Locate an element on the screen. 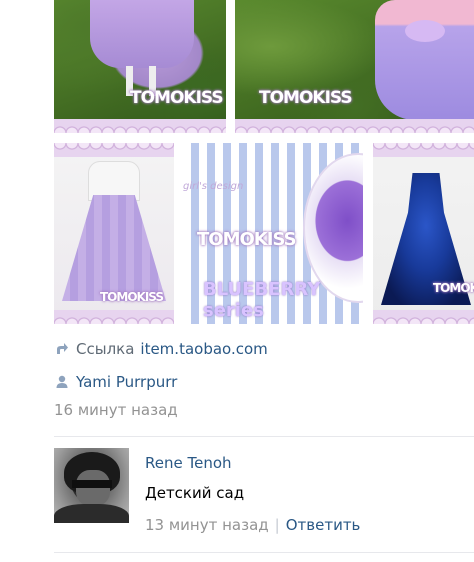 Image resolution: width=474 pixels, height=562 pixels. post-link-row: Ссылка item.taobao.com is located at coordinates (161, 349).